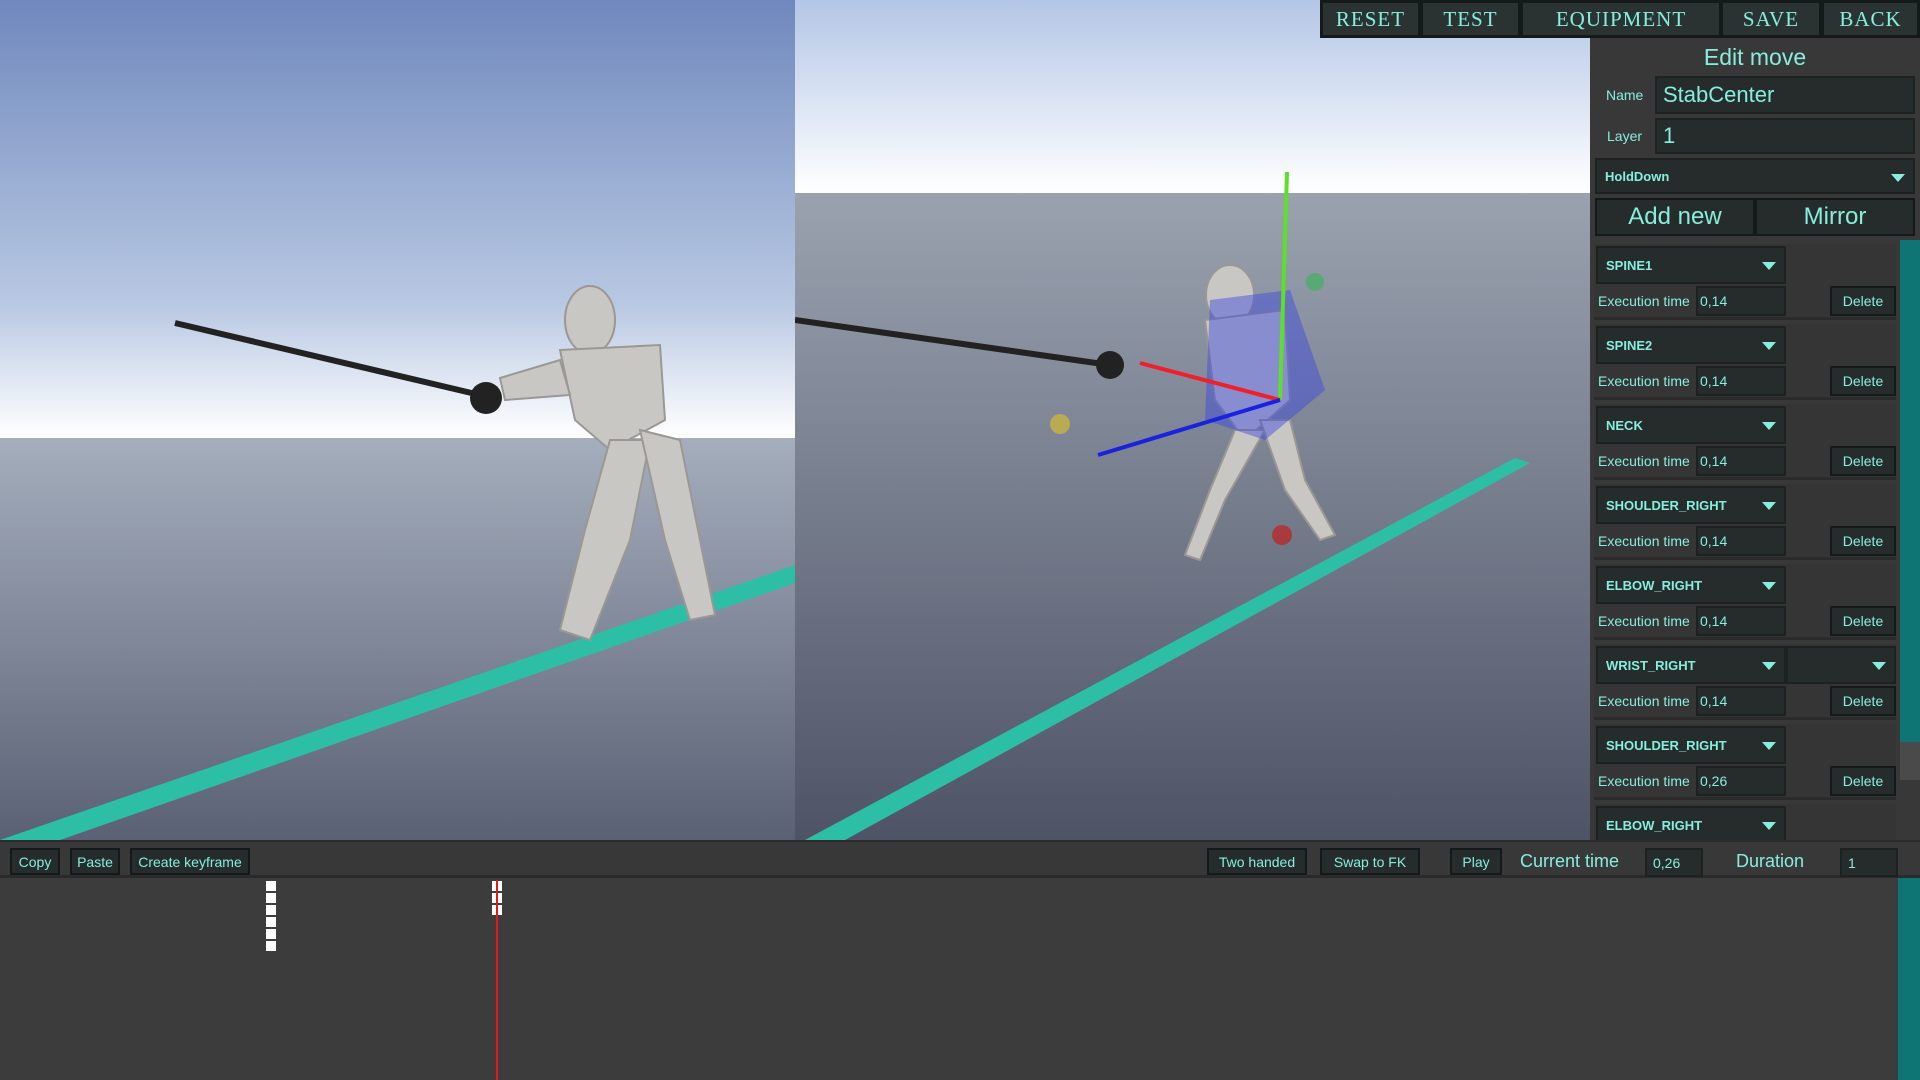 This screenshot has height=1080, width=1920. What do you see at coordinates (1675, 217) in the screenshot?
I see `add-new-button: Add new` at bounding box center [1675, 217].